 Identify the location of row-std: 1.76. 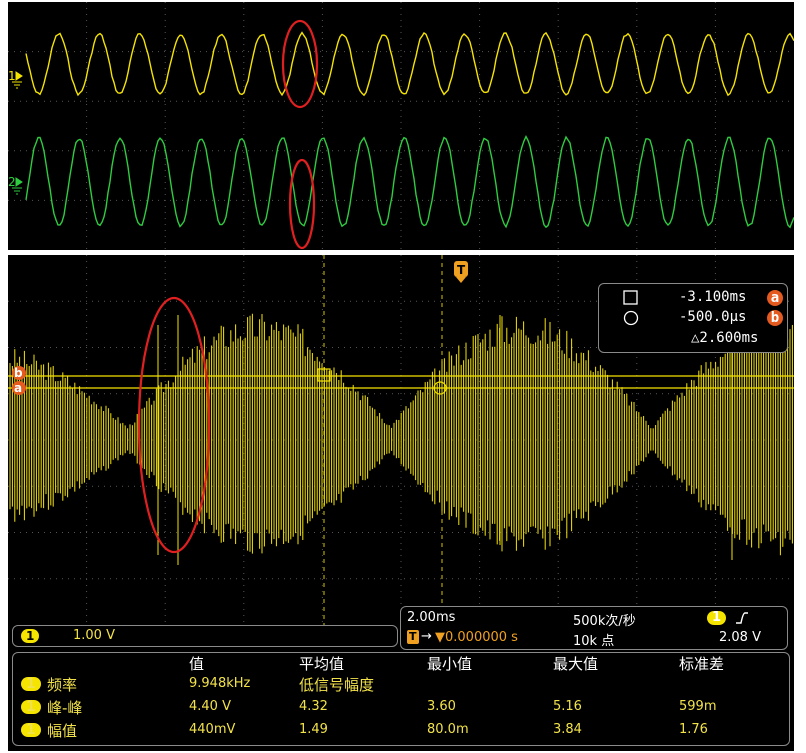
(693, 729).